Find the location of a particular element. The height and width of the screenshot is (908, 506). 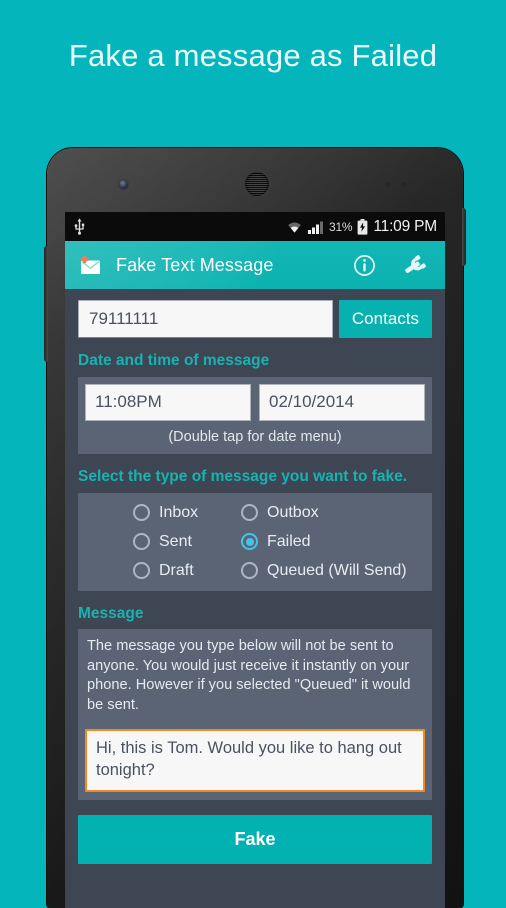

radio-label: Queued (Will Send) is located at coordinates (337, 570).